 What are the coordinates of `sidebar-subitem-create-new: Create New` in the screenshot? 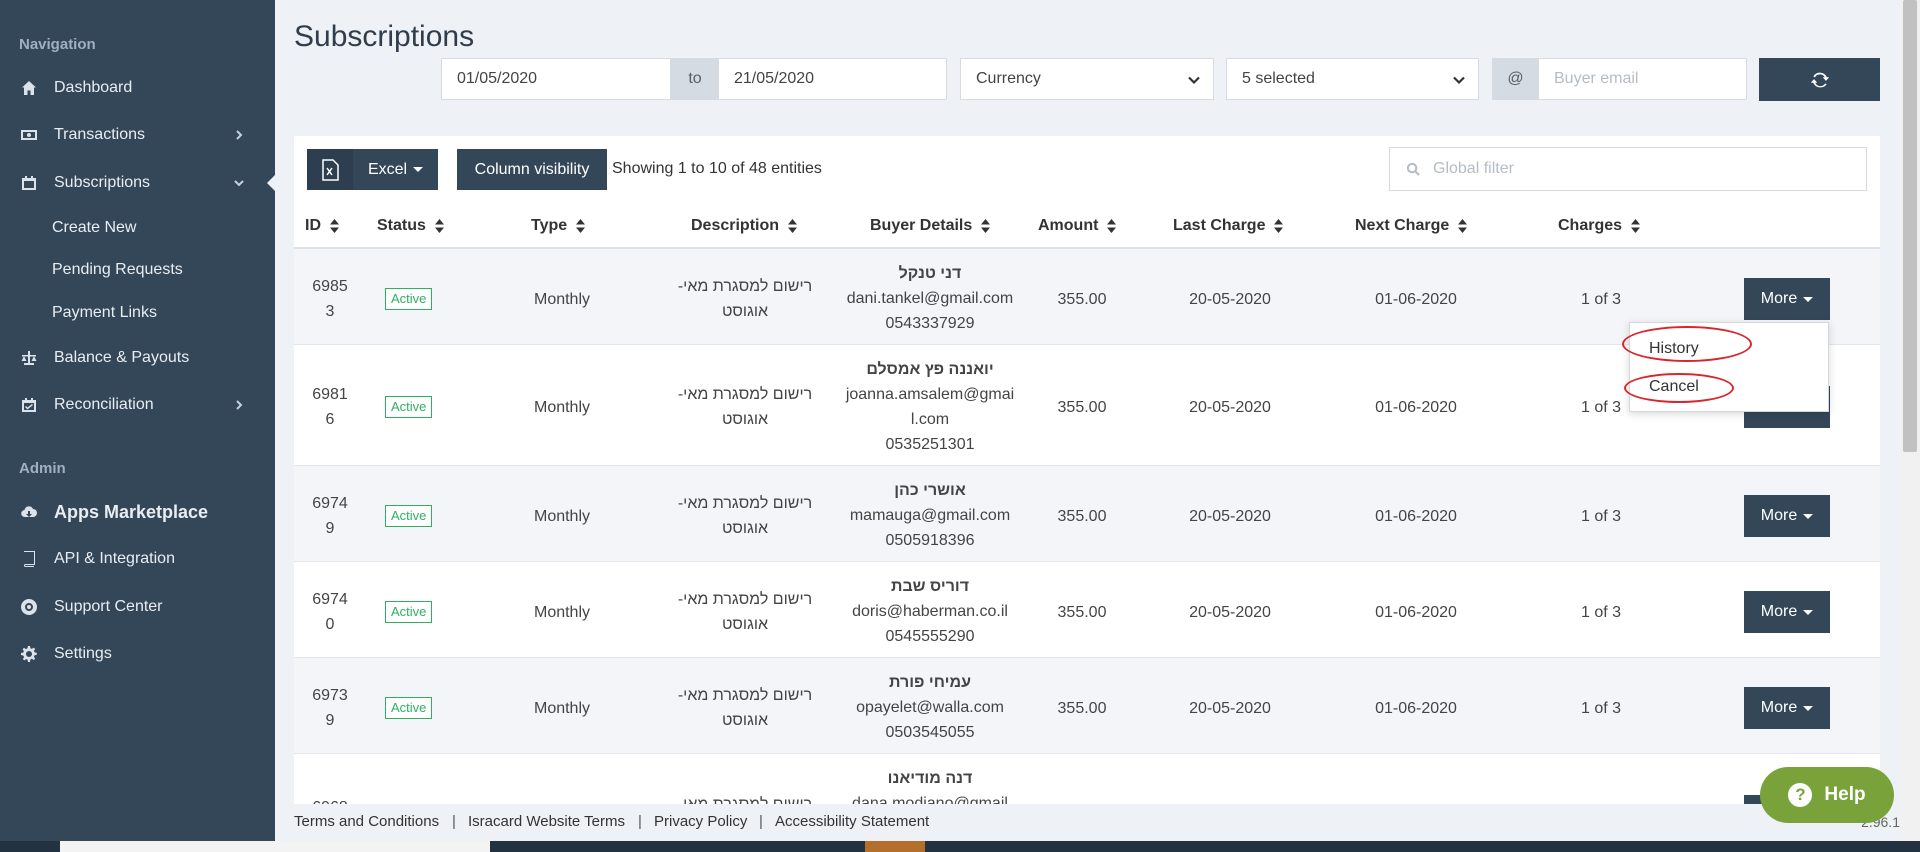 It's located at (94, 228).